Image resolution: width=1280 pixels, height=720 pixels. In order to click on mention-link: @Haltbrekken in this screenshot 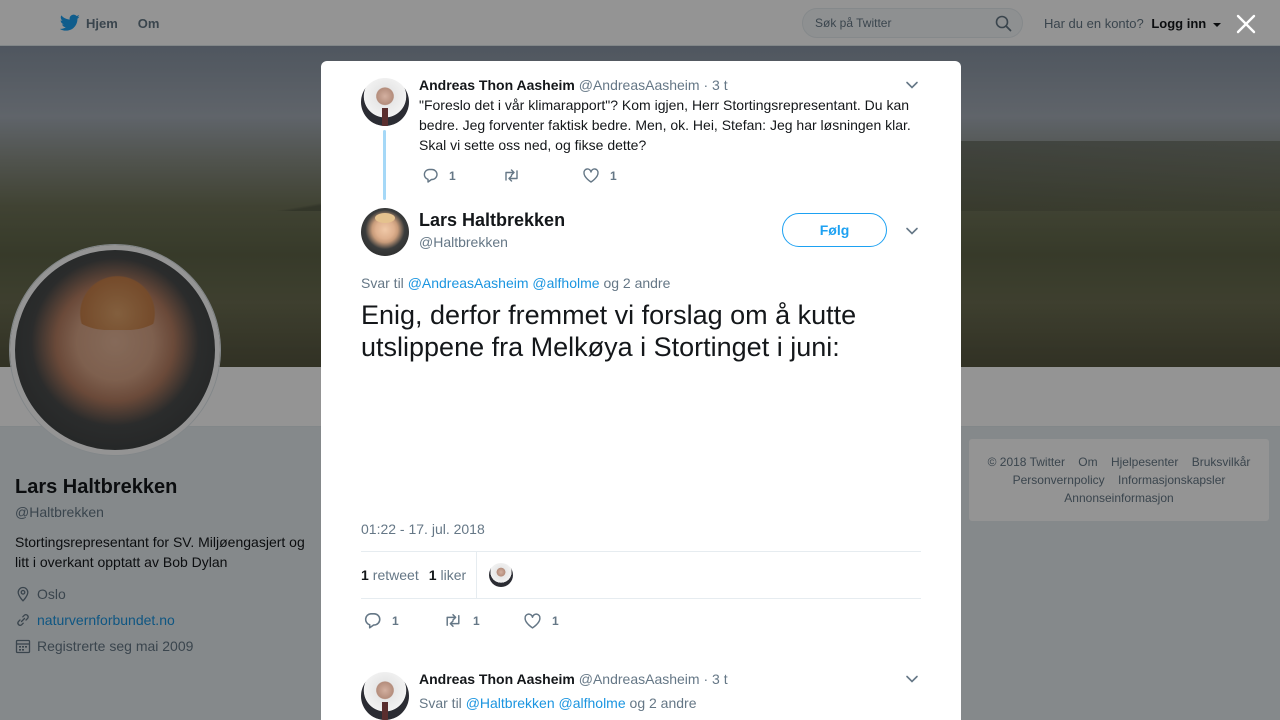, I will do `click(510, 703)`.